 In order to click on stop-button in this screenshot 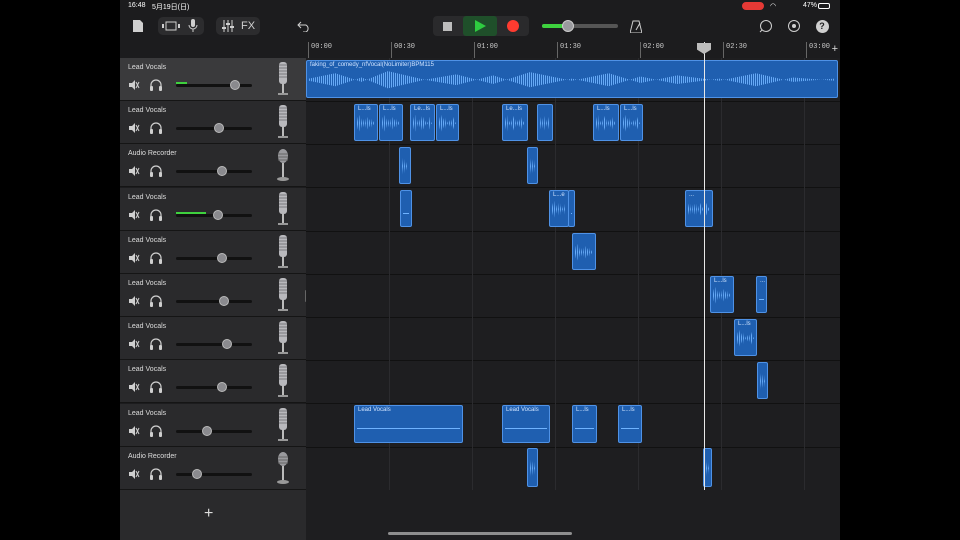, I will do `click(447, 26)`.